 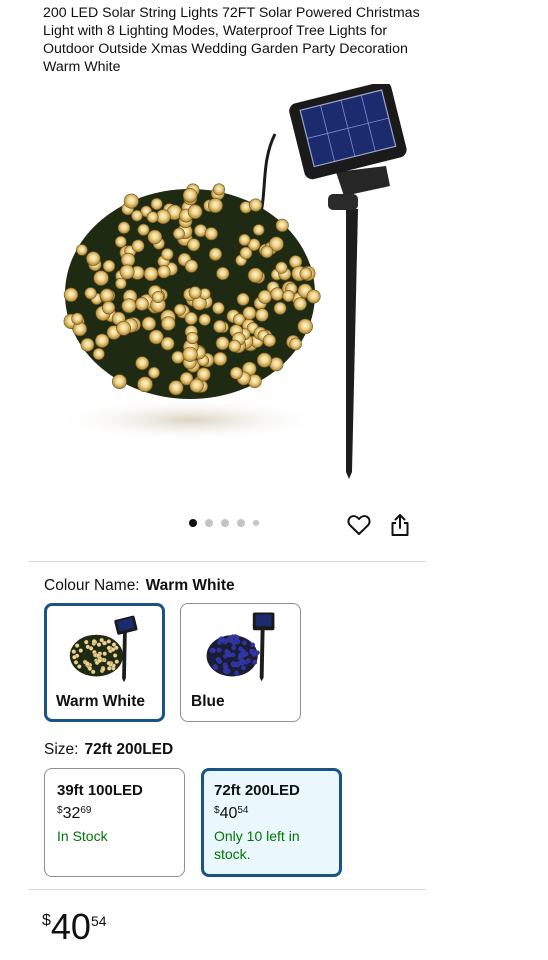 I want to click on size-option-72ft: 72ft 200LED $40 54 Only 10 left in stock., so click(x=271, y=822).